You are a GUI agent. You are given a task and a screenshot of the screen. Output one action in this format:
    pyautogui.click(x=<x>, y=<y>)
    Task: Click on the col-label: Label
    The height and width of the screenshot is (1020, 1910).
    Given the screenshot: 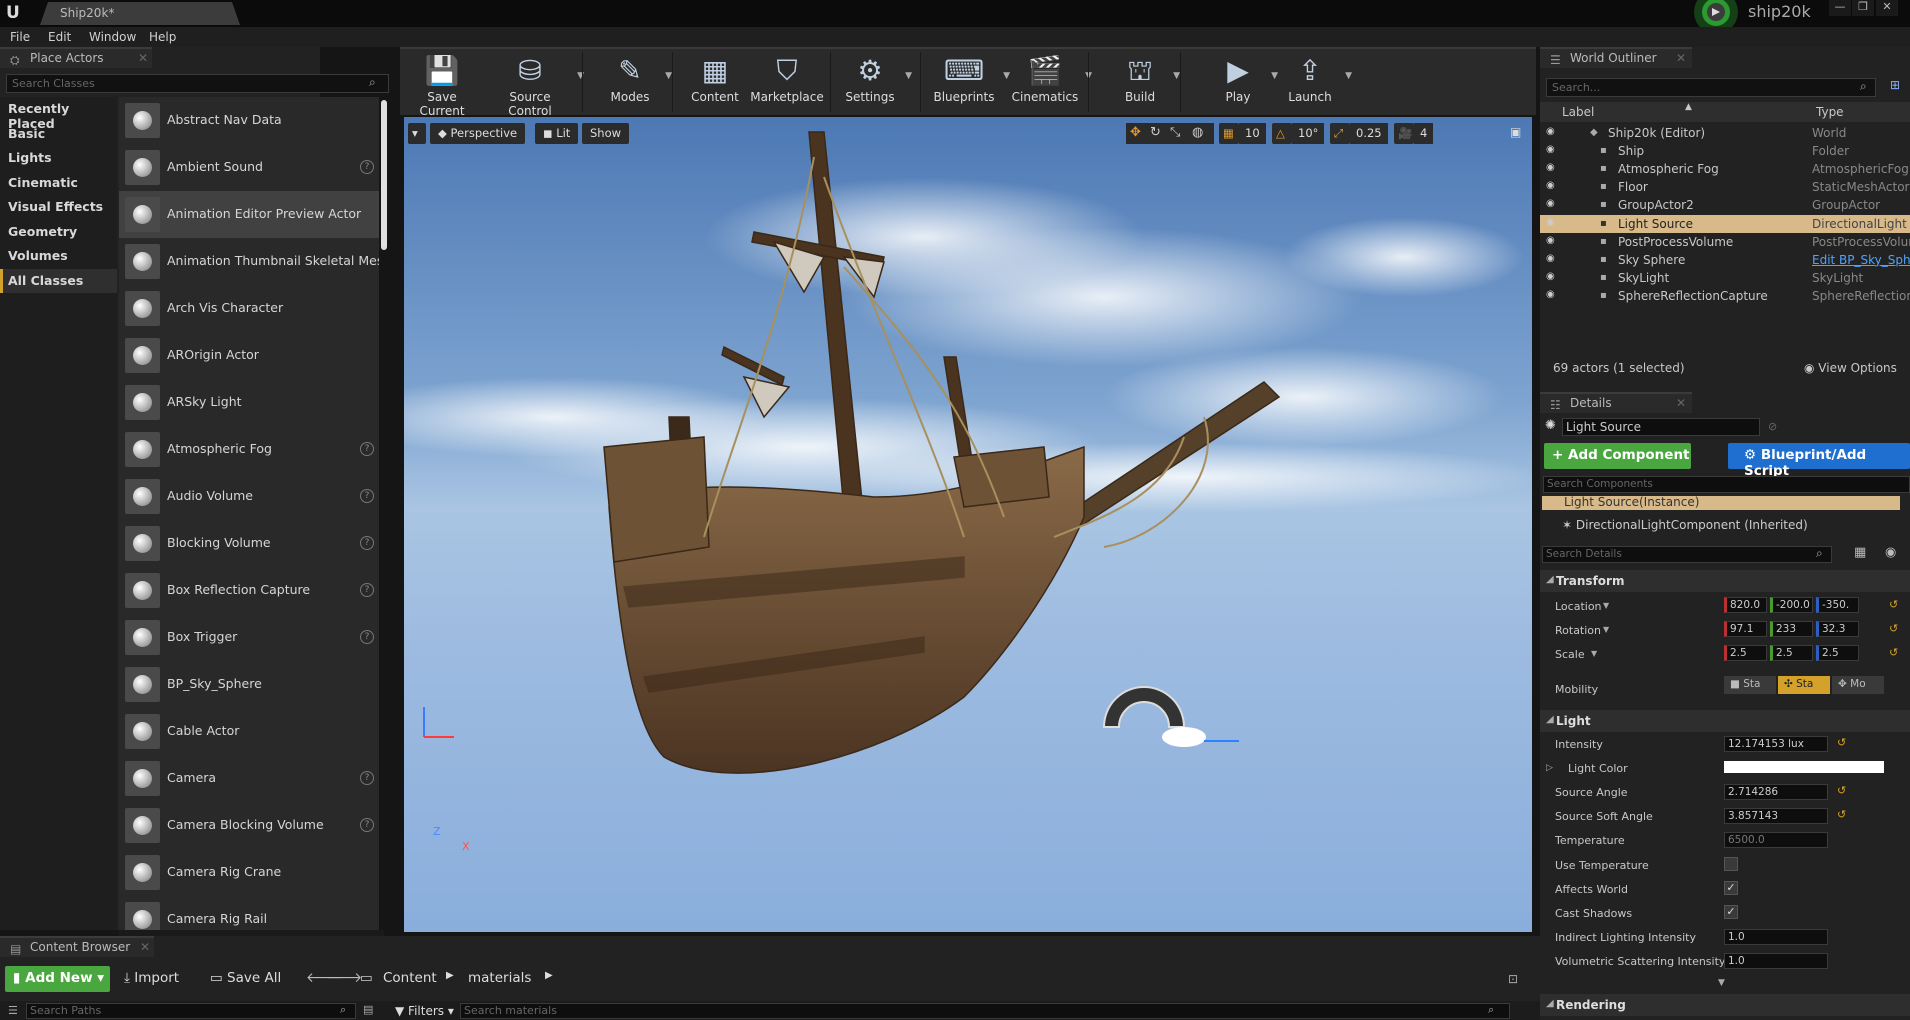 What is the action you would take?
    pyautogui.click(x=1578, y=112)
    